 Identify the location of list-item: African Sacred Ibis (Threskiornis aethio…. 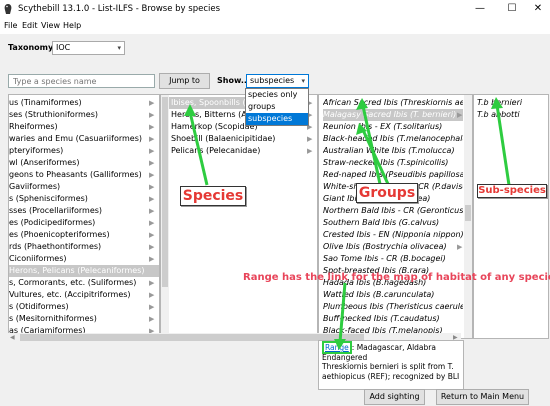
(393, 103).